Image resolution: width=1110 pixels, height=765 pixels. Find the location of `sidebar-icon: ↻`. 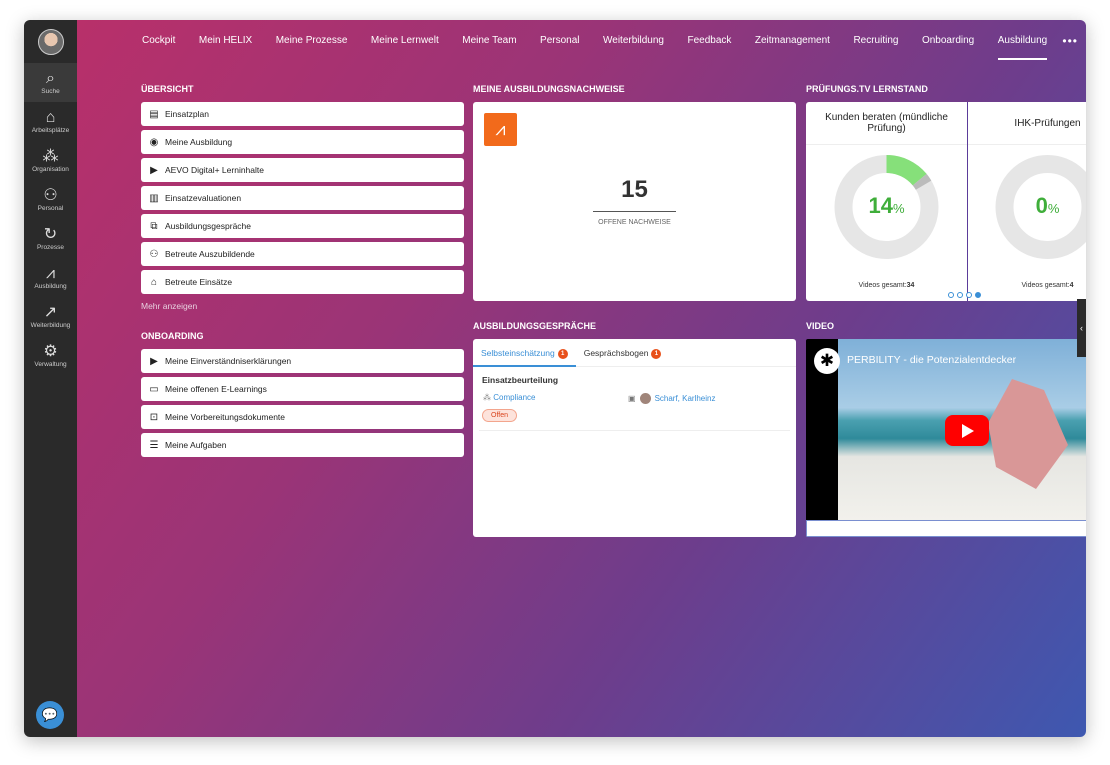

sidebar-icon: ↻ is located at coordinates (50, 234).